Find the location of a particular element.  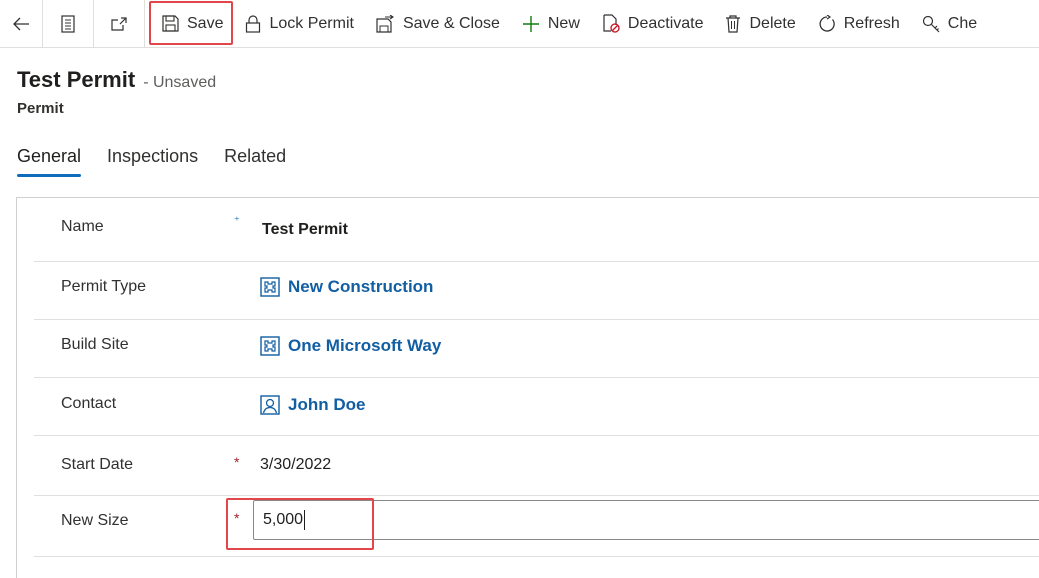

new-size-value: 5,000 is located at coordinates (283, 519).